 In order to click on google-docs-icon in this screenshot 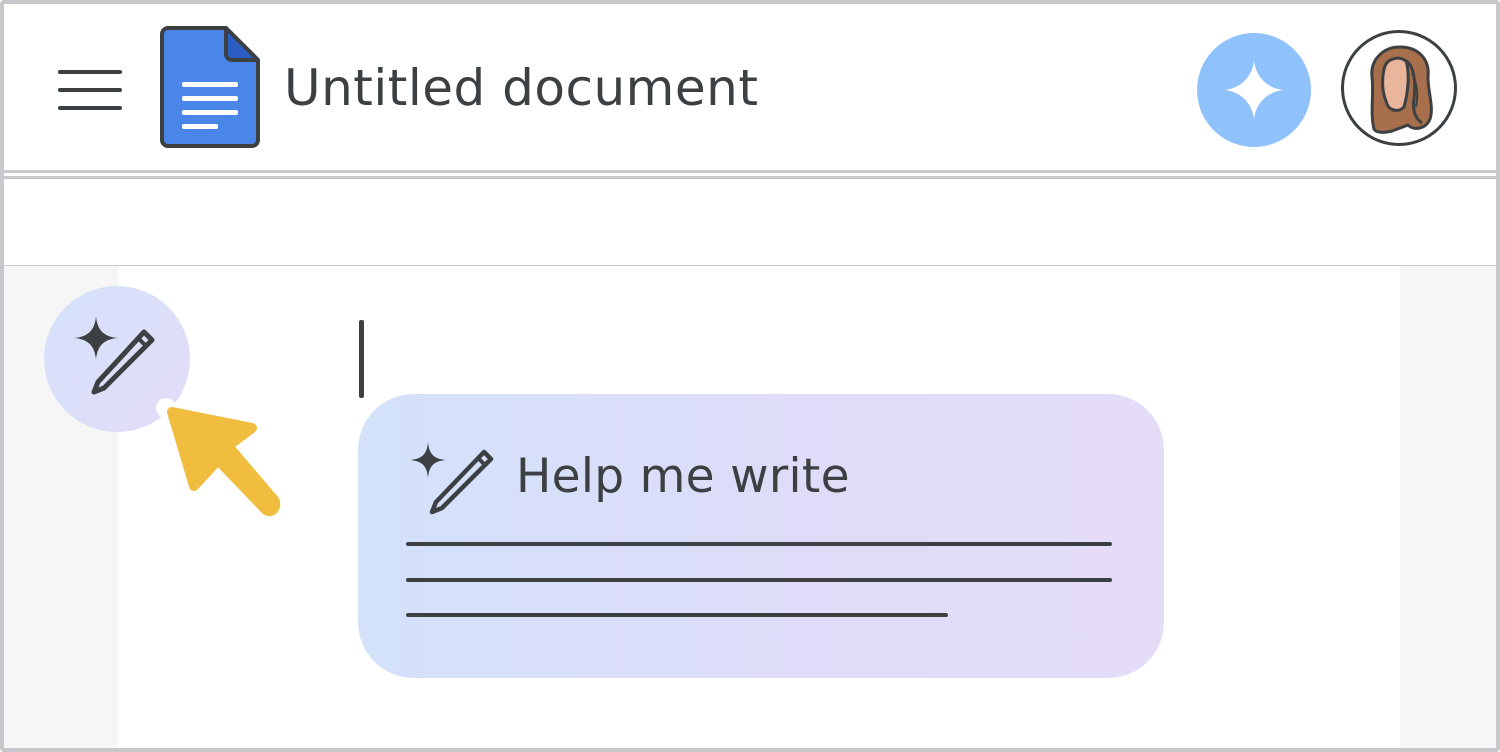, I will do `click(210, 87)`.